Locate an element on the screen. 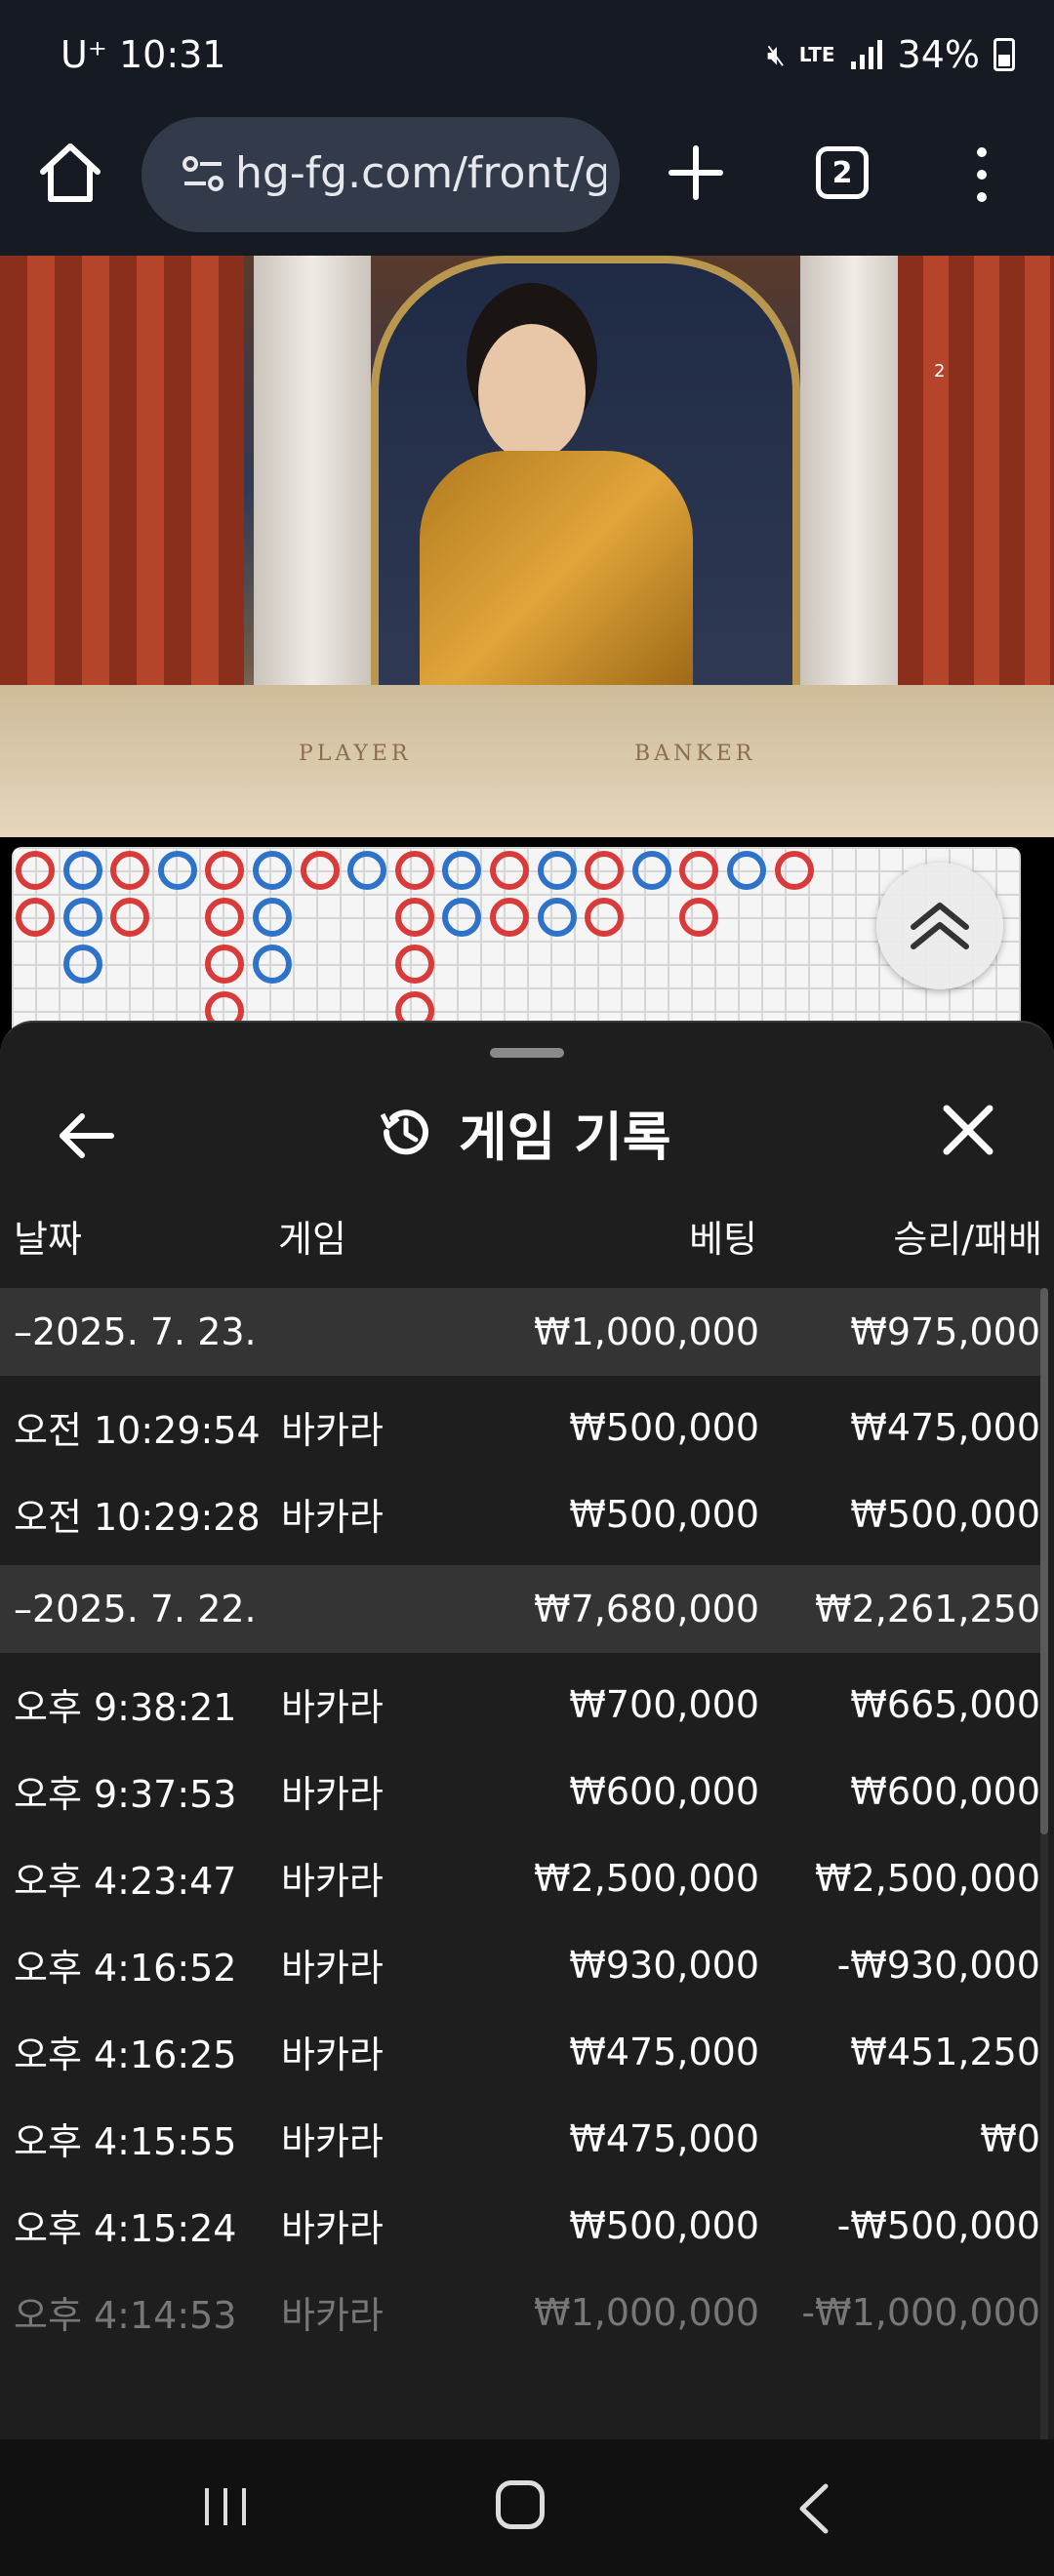 The height and width of the screenshot is (2576, 1054). history-row: 오후 4:14:53 바카라 ₩1,000,000 -₩1,000,000 is located at coordinates (522, 2312).